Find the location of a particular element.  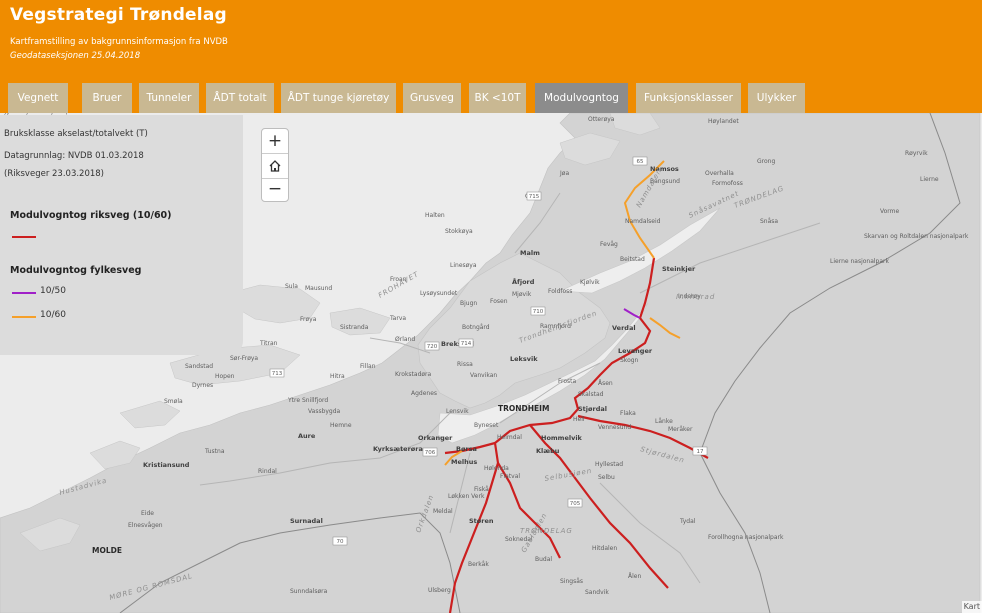

map-label: Stjørdal is located at coordinates (592, 409).